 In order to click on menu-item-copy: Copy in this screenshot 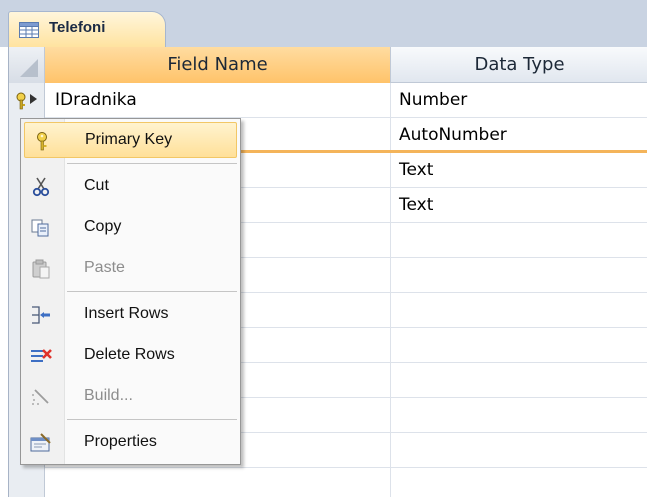, I will do `click(130, 228)`.